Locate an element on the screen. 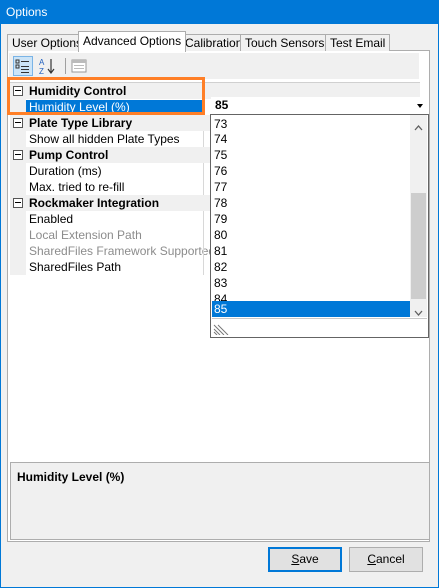 The width and height of the screenshot is (439, 588). dropdown-option: 79 is located at coordinates (312, 219).